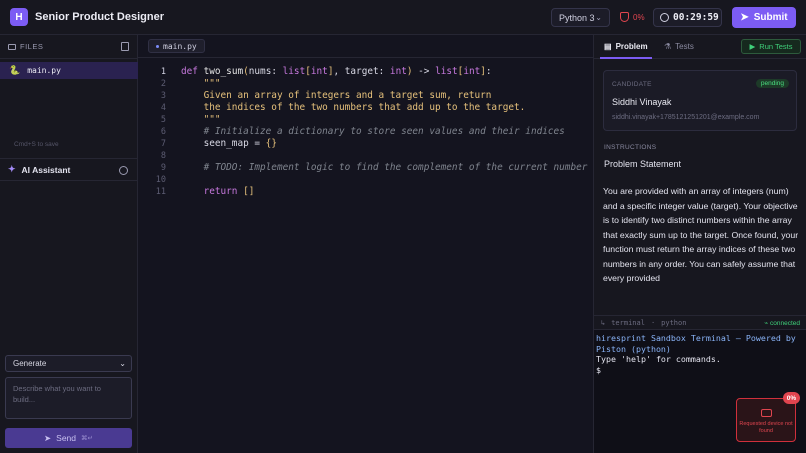 The width and height of the screenshot is (806, 453). Describe the element at coordinates (776, 46) in the screenshot. I see `run-tests-label: Run Tests` at that location.